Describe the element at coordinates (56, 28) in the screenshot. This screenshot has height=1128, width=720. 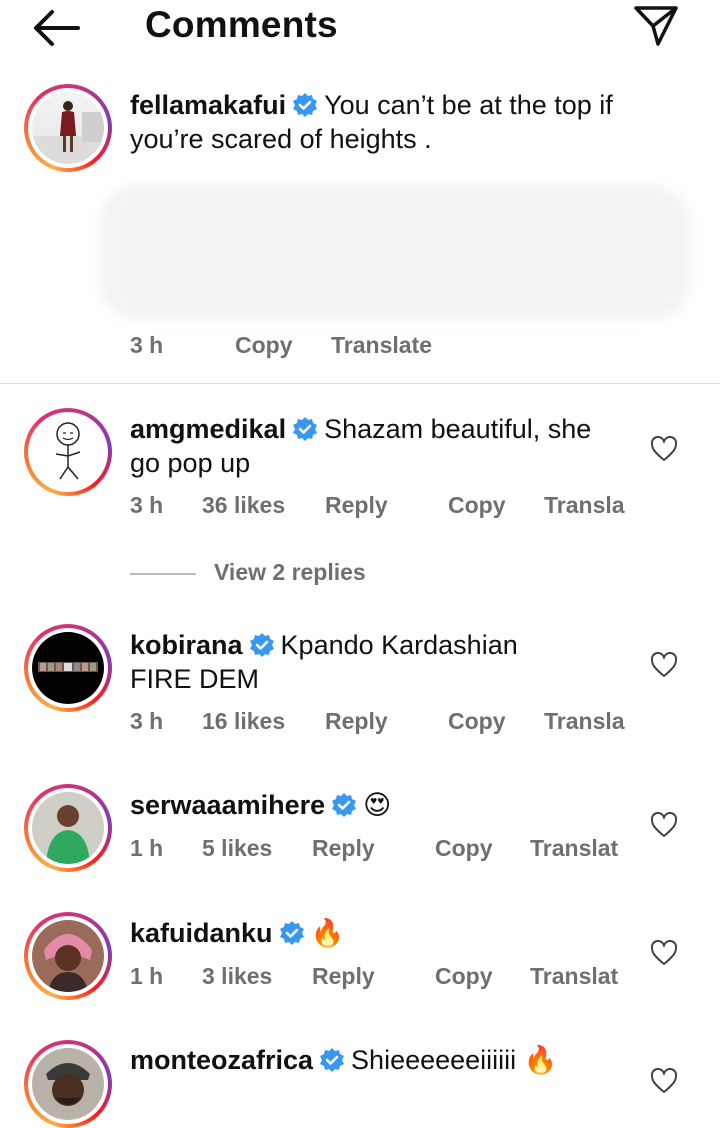
I see `arrow-left-icon` at that location.